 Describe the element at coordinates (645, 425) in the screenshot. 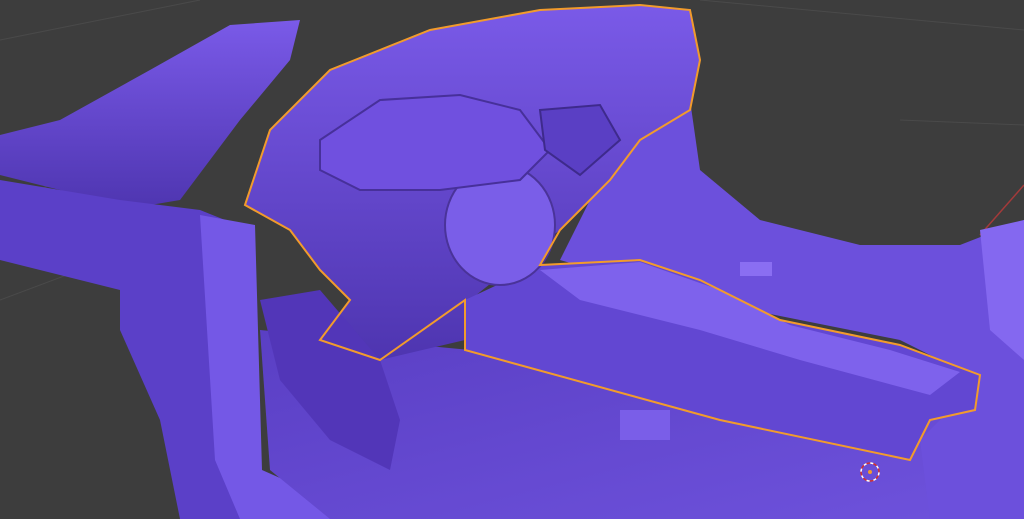

I see `model-floor-tab` at that location.